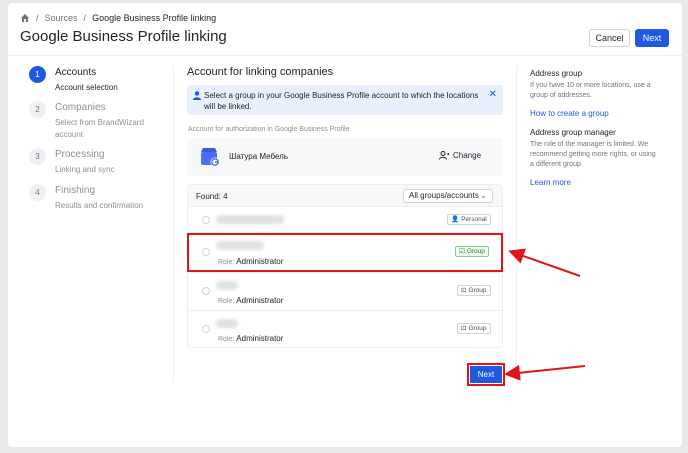 The image size is (688, 453). I want to click on account-type-badge: 👤 Personal, so click(469, 219).